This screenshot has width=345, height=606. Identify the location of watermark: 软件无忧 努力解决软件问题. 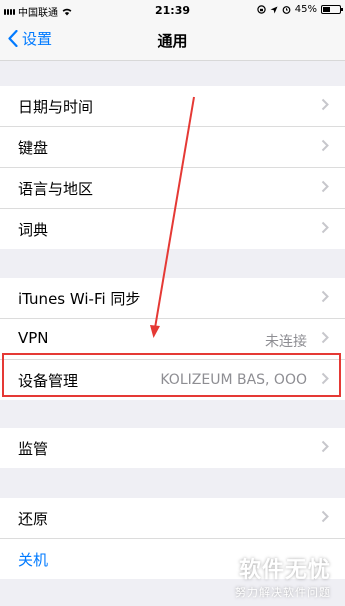
(283, 576).